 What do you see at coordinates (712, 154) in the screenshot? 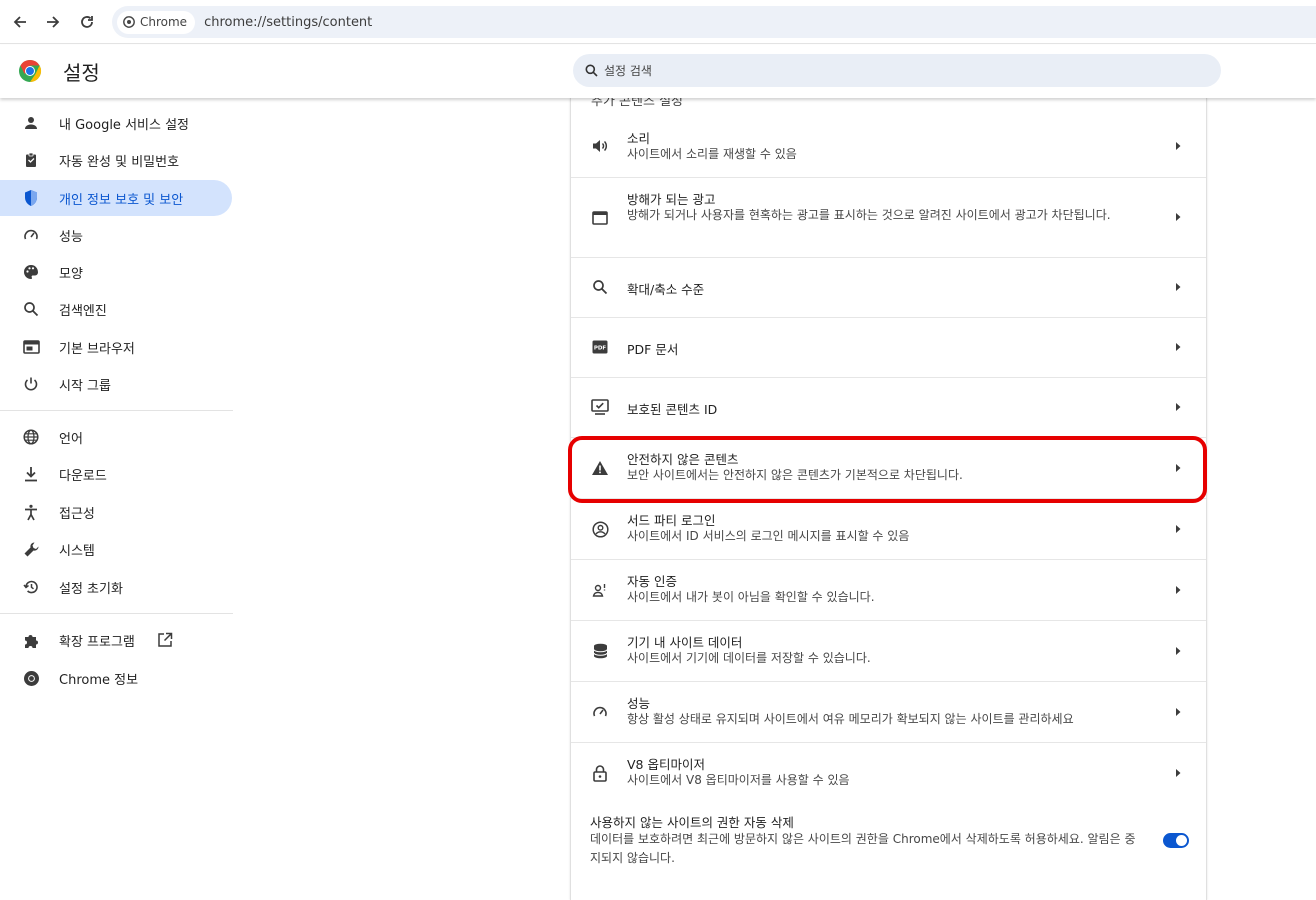
I see `row-subtitle: 사이트에서 소리를 재생할 수 있음` at bounding box center [712, 154].